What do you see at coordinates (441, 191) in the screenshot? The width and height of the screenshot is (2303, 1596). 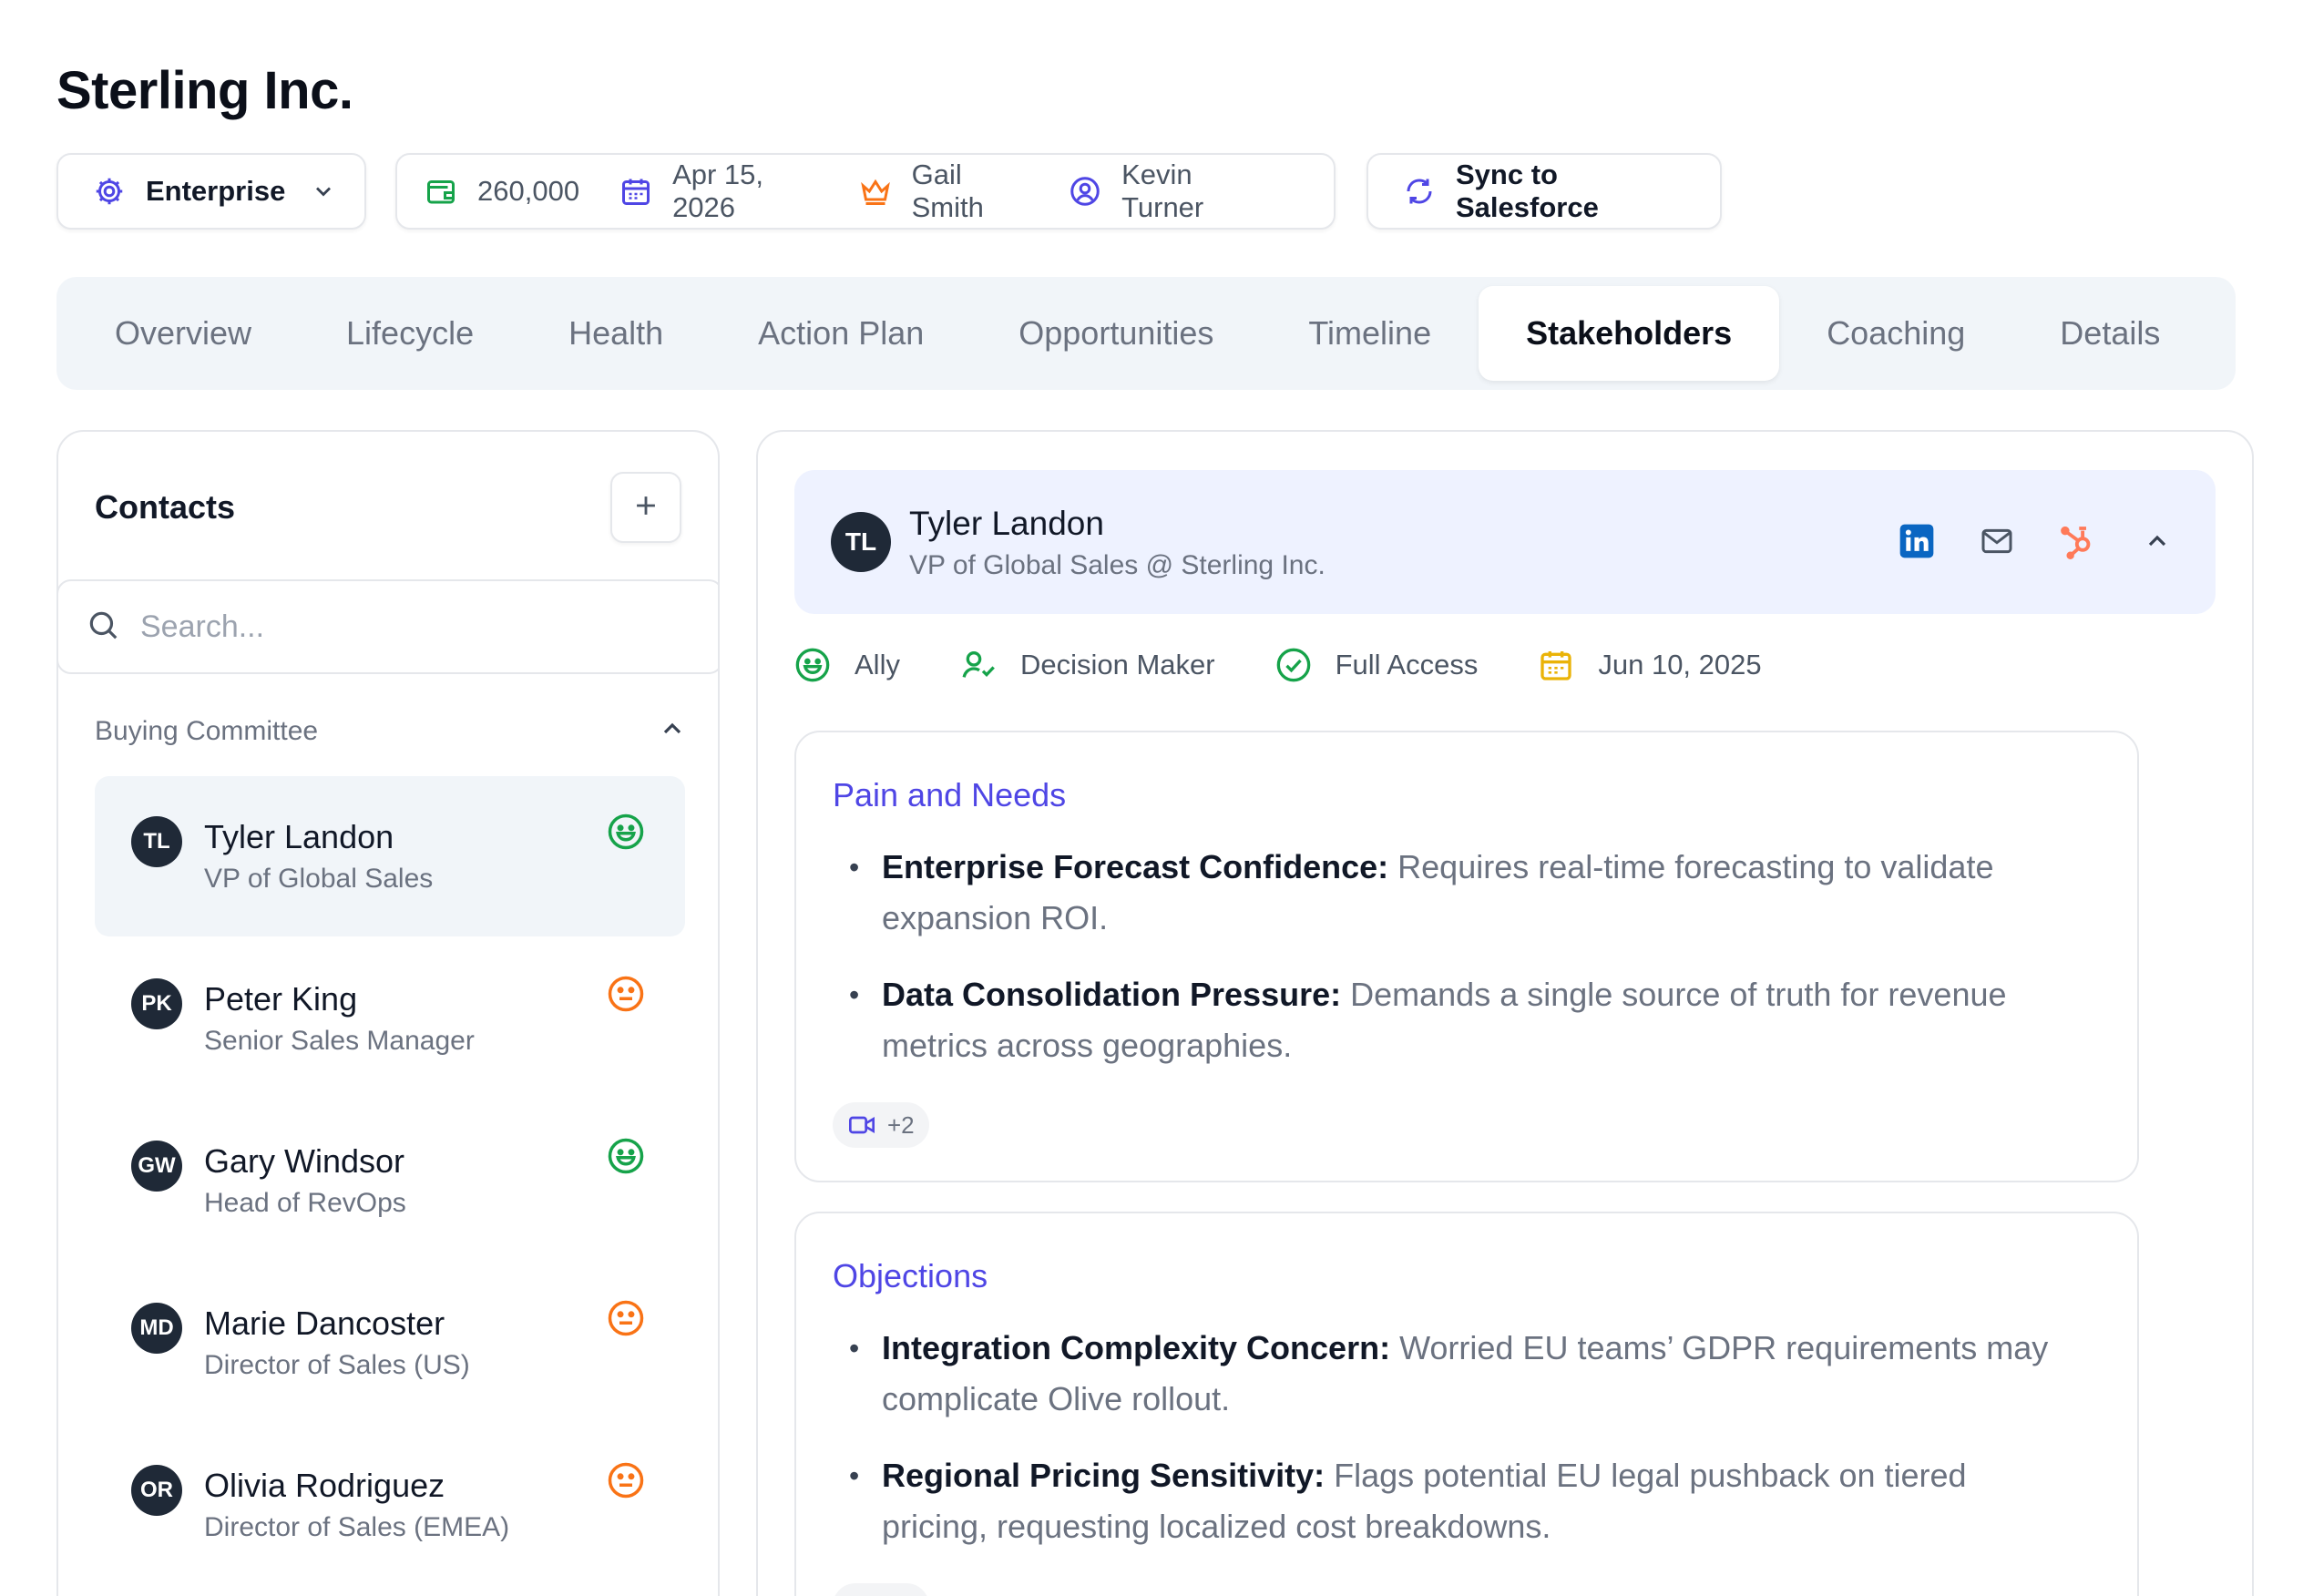 I see `wallet-icon` at bounding box center [441, 191].